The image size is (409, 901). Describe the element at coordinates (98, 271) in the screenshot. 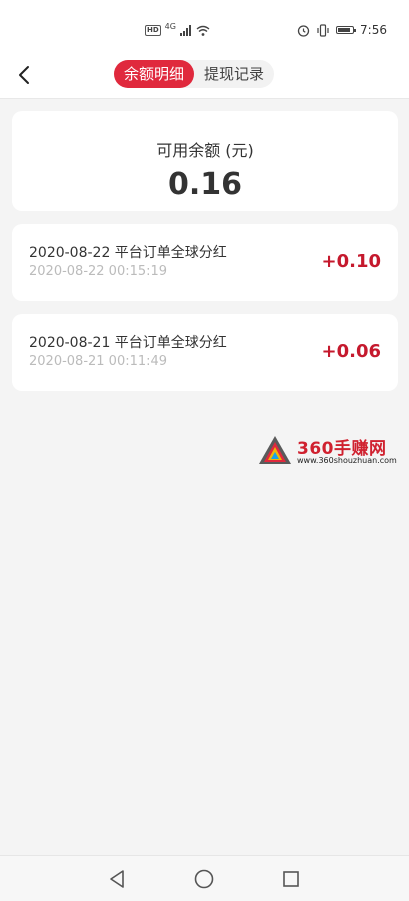

I see `record-time: 2020-08-22 00:15:19` at that location.